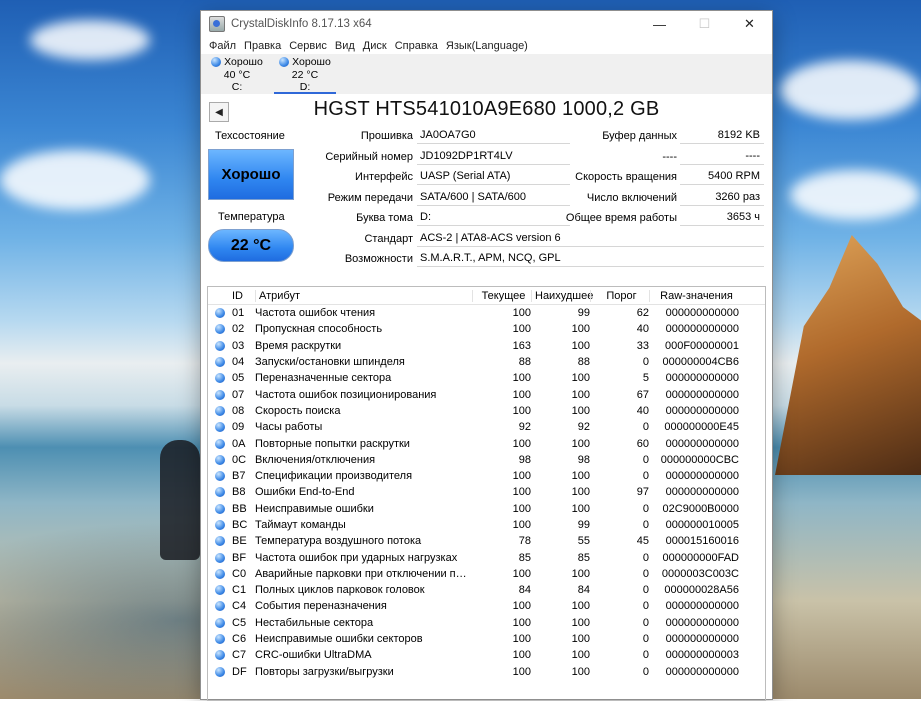 The height and width of the screenshot is (701, 921). What do you see at coordinates (375, 46) in the screenshot?
I see `menu-disk: Диск` at bounding box center [375, 46].